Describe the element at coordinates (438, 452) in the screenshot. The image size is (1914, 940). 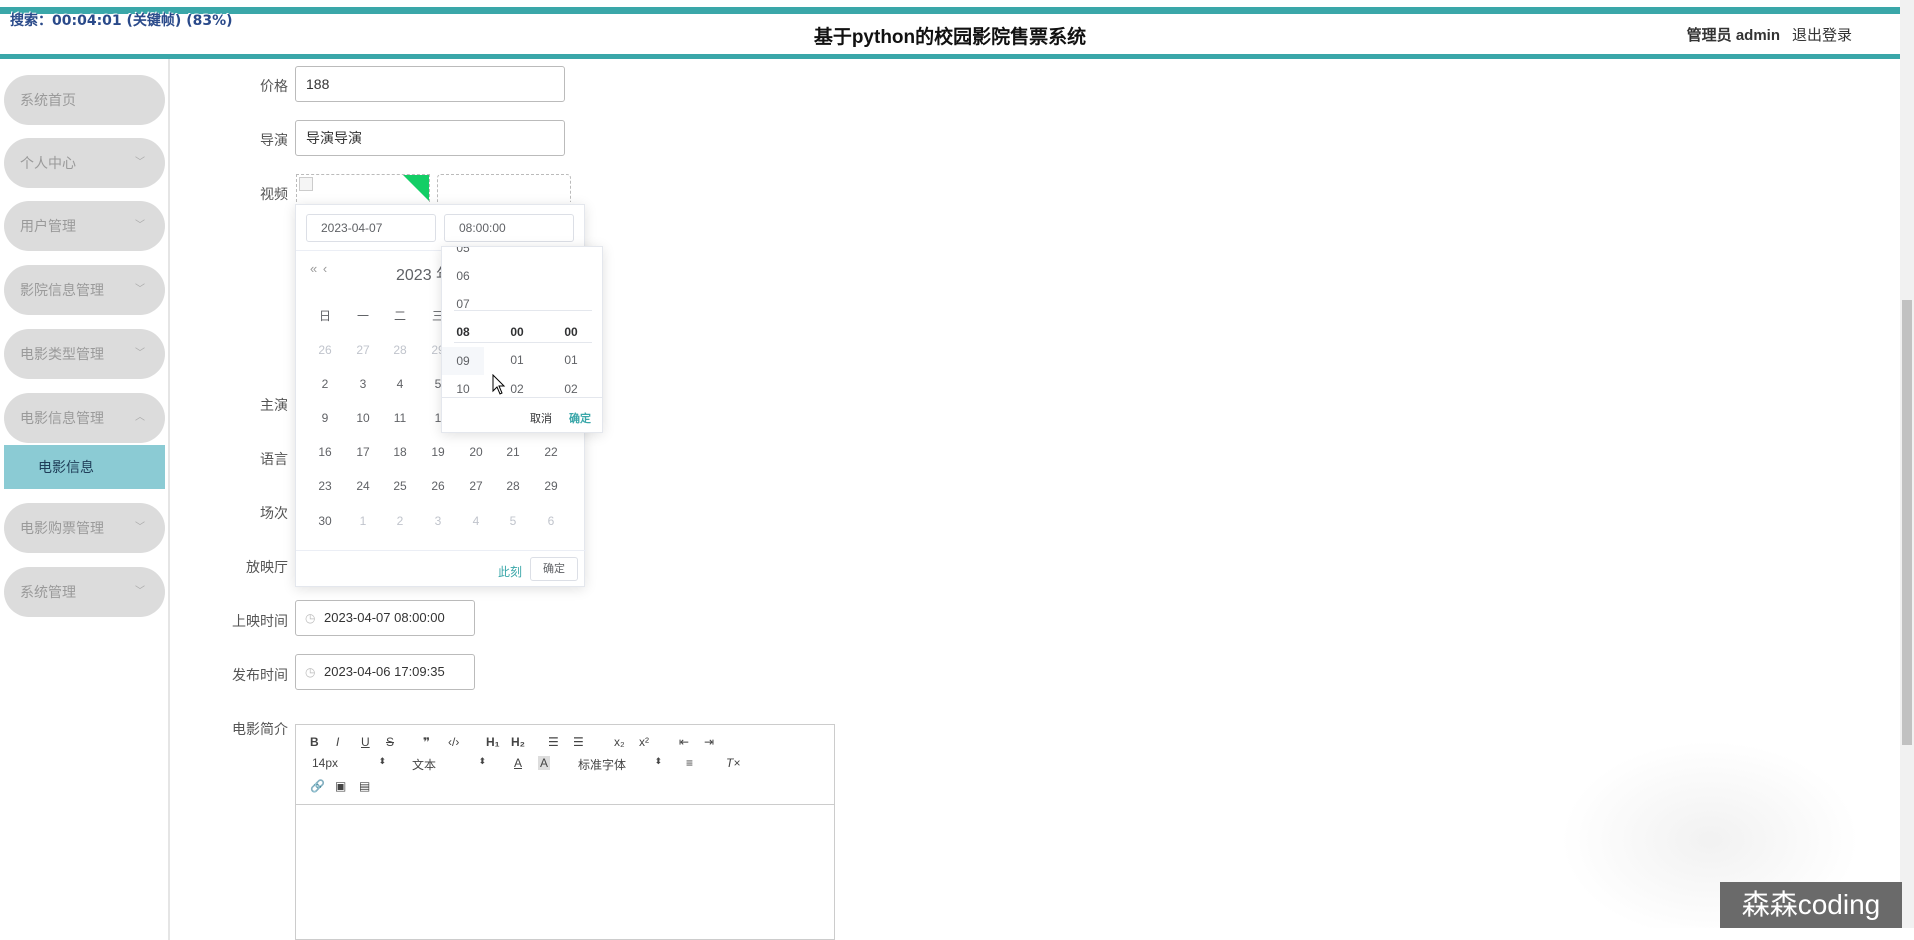
I see `day-cell: 19` at that location.